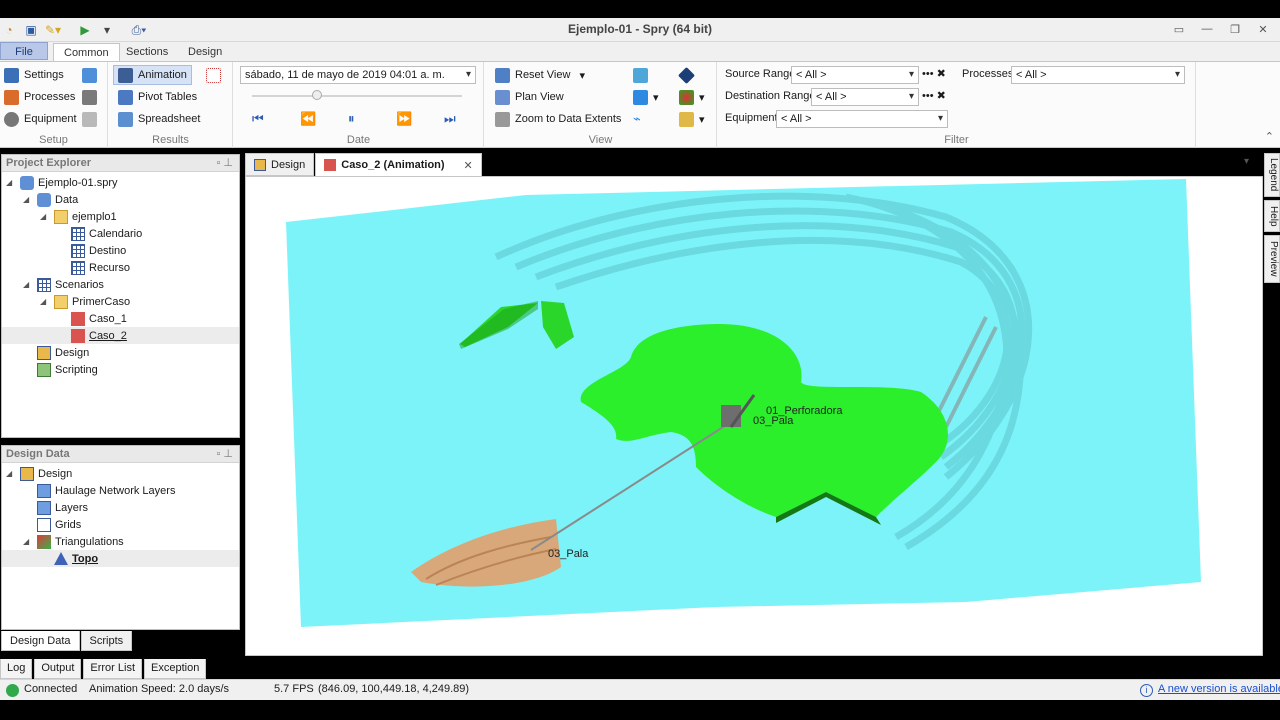  What do you see at coordinates (58, 669) in the screenshot?
I see `tab-output: Output` at bounding box center [58, 669].